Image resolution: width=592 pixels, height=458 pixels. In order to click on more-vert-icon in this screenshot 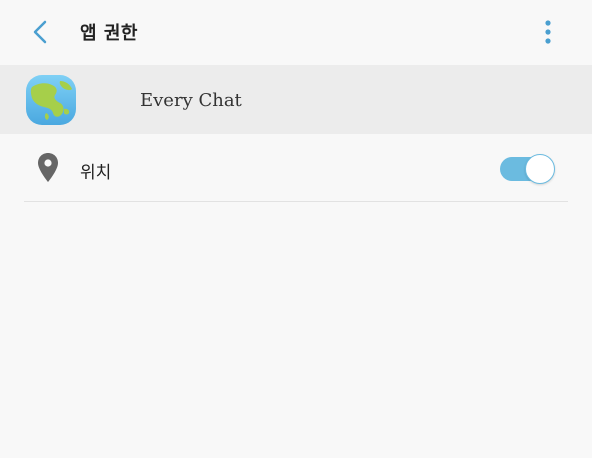, I will do `click(548, 32)`.